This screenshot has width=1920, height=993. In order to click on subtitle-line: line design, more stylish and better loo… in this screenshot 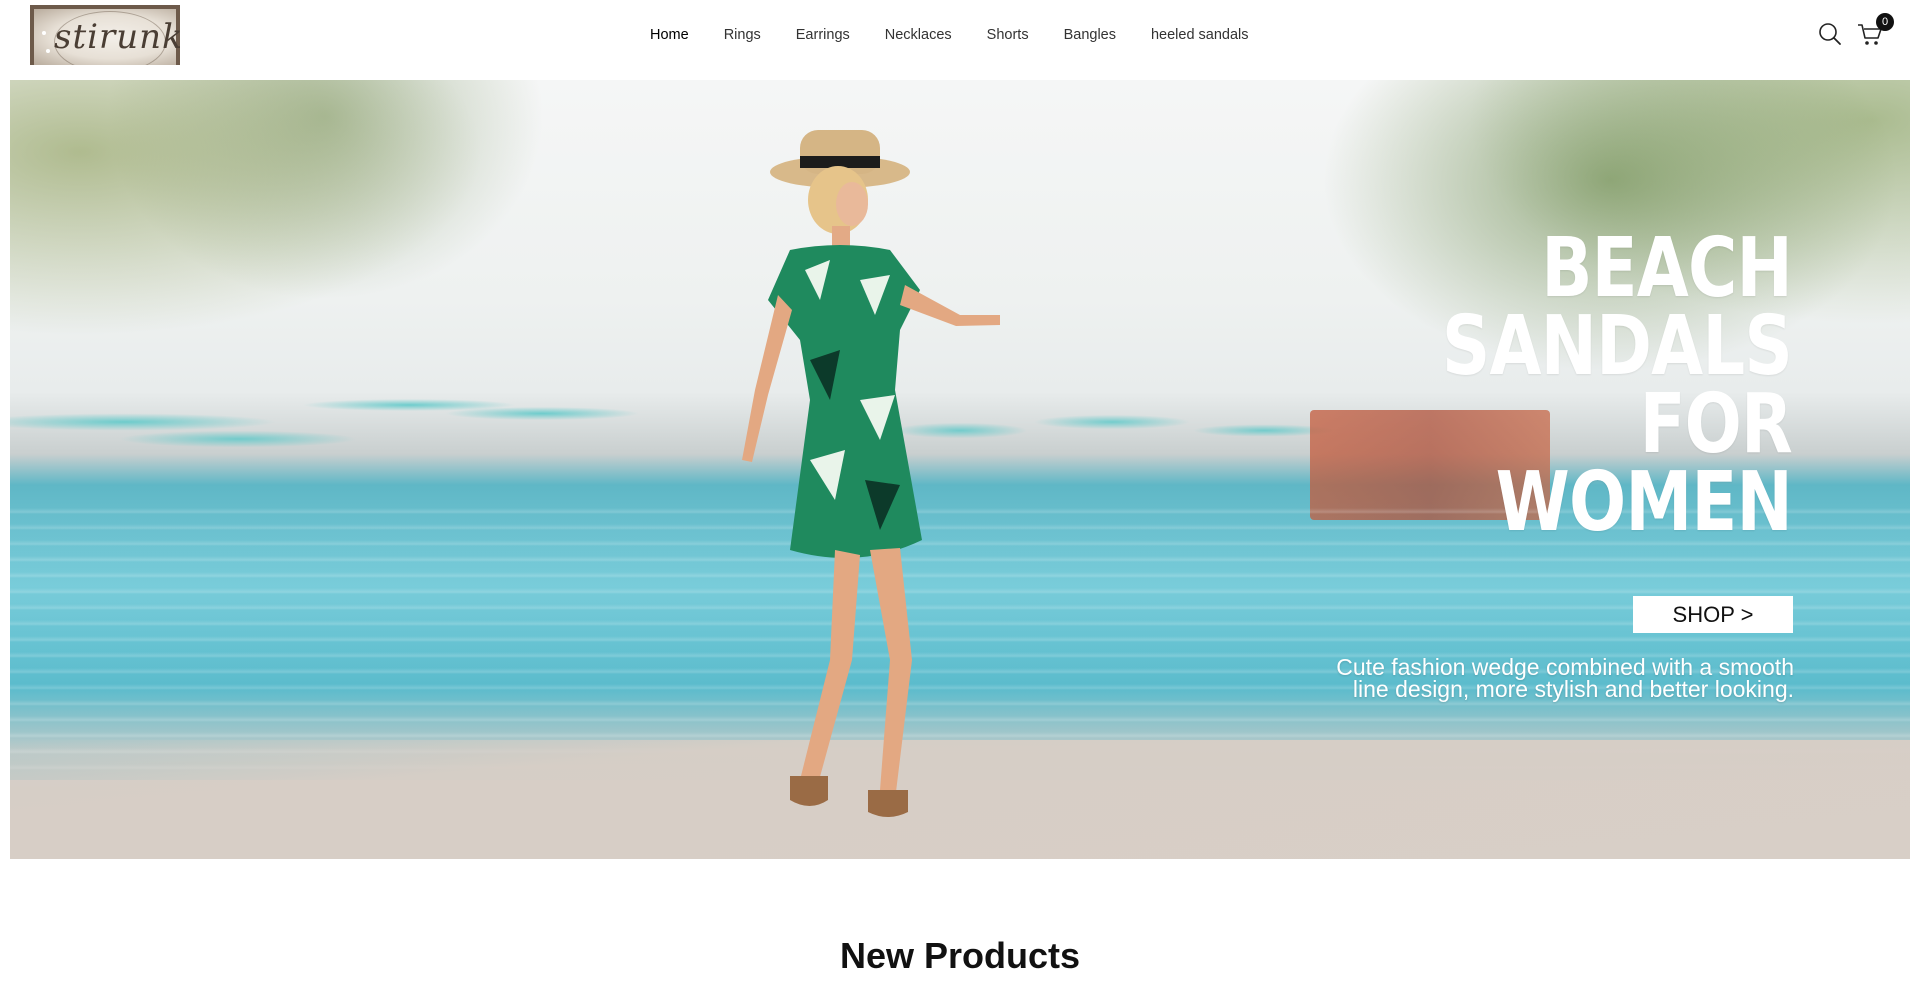, I will do `click(1573, 689)`.